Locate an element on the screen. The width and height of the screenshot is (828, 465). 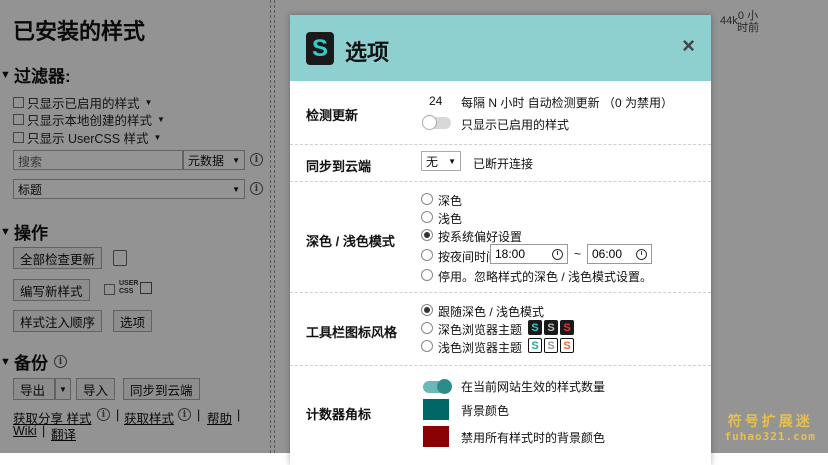
badge-disabled-bg-color-label: 禁用所有样式时的背景颜色 is located at coordinates (533, 438).